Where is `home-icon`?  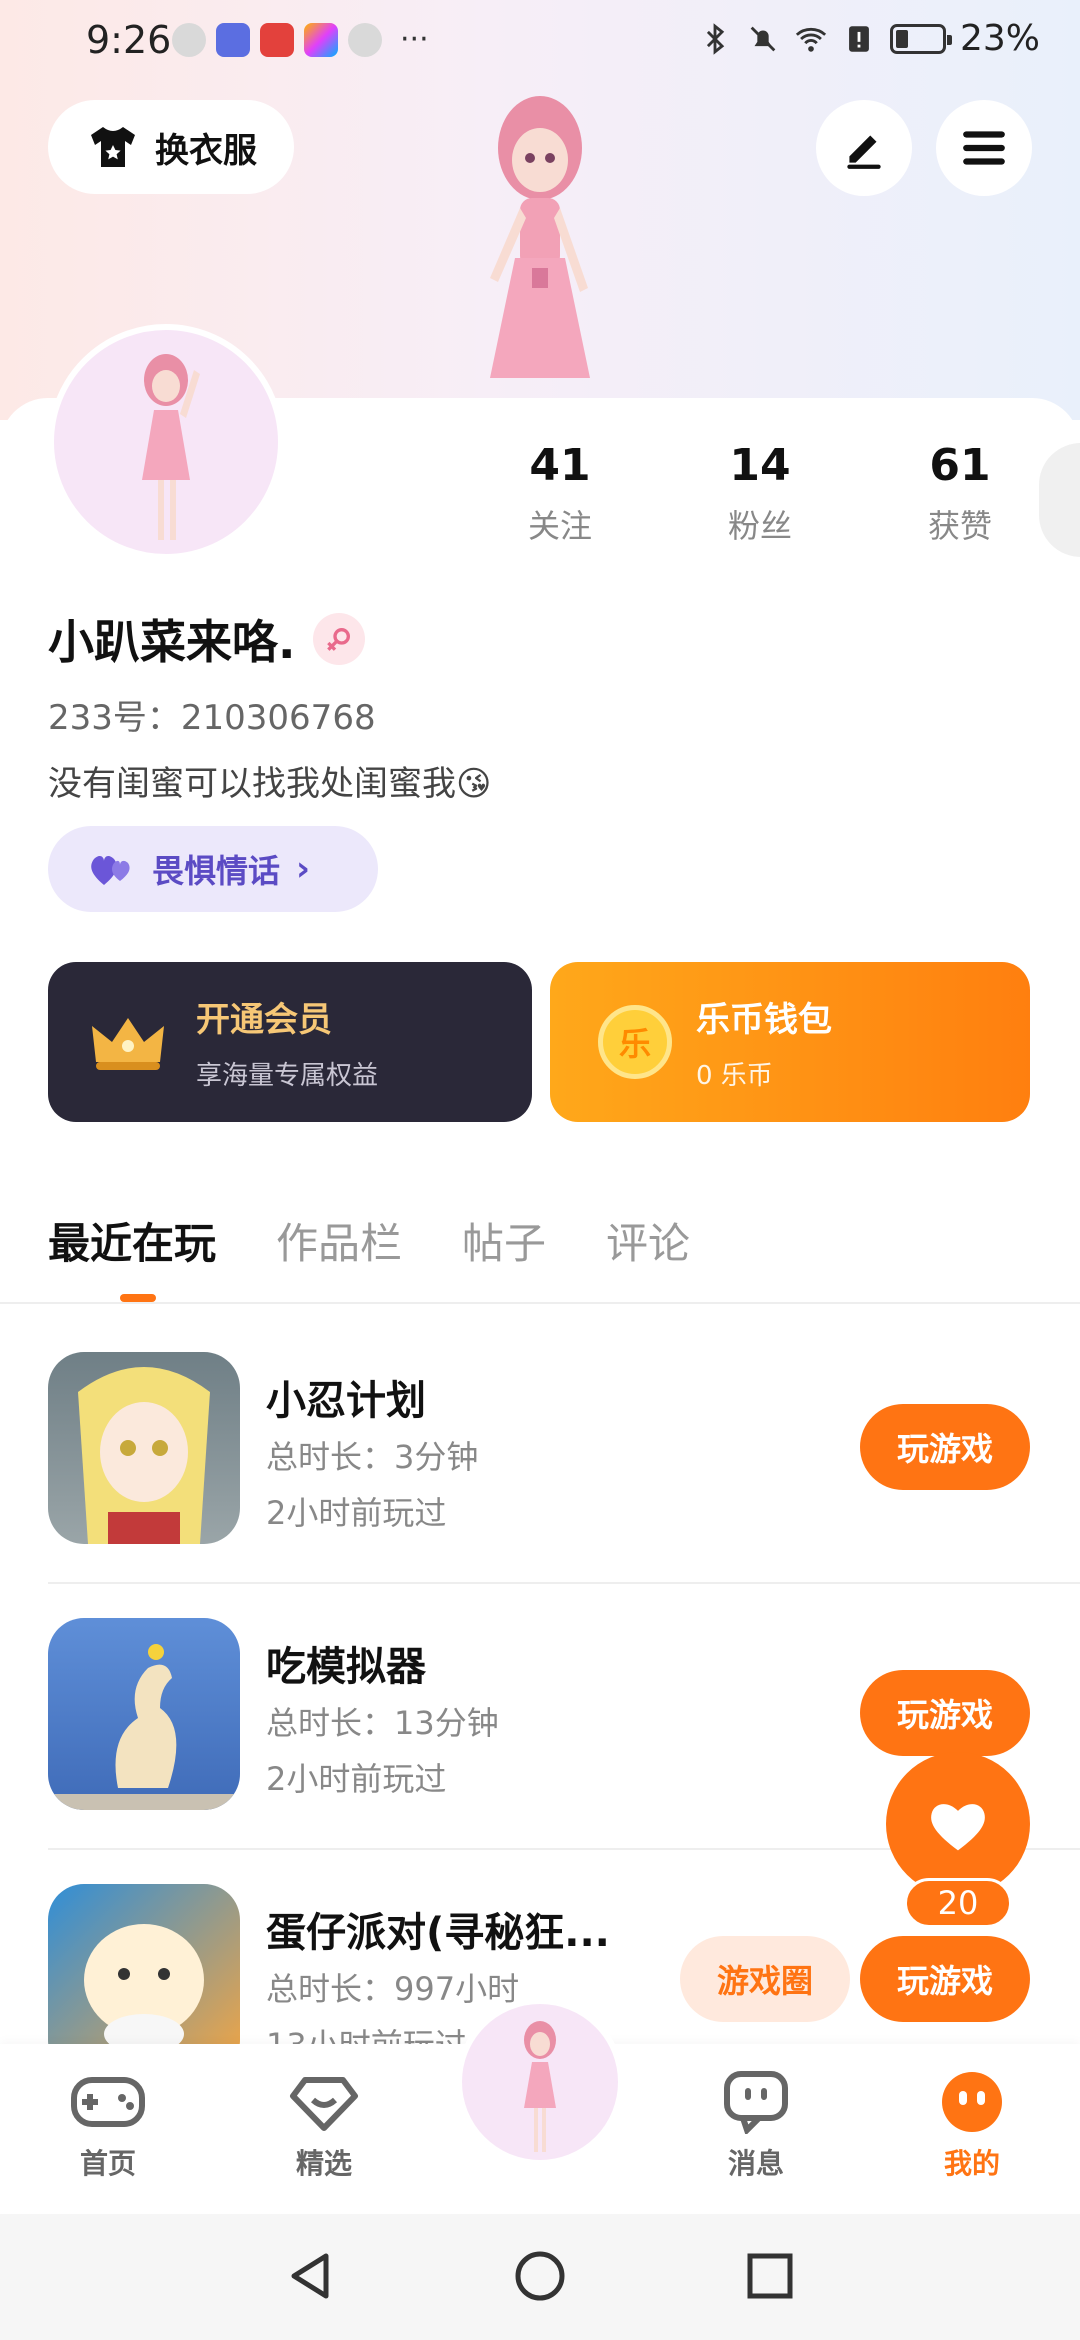 home-icon is located at coordinates (540, 2276).